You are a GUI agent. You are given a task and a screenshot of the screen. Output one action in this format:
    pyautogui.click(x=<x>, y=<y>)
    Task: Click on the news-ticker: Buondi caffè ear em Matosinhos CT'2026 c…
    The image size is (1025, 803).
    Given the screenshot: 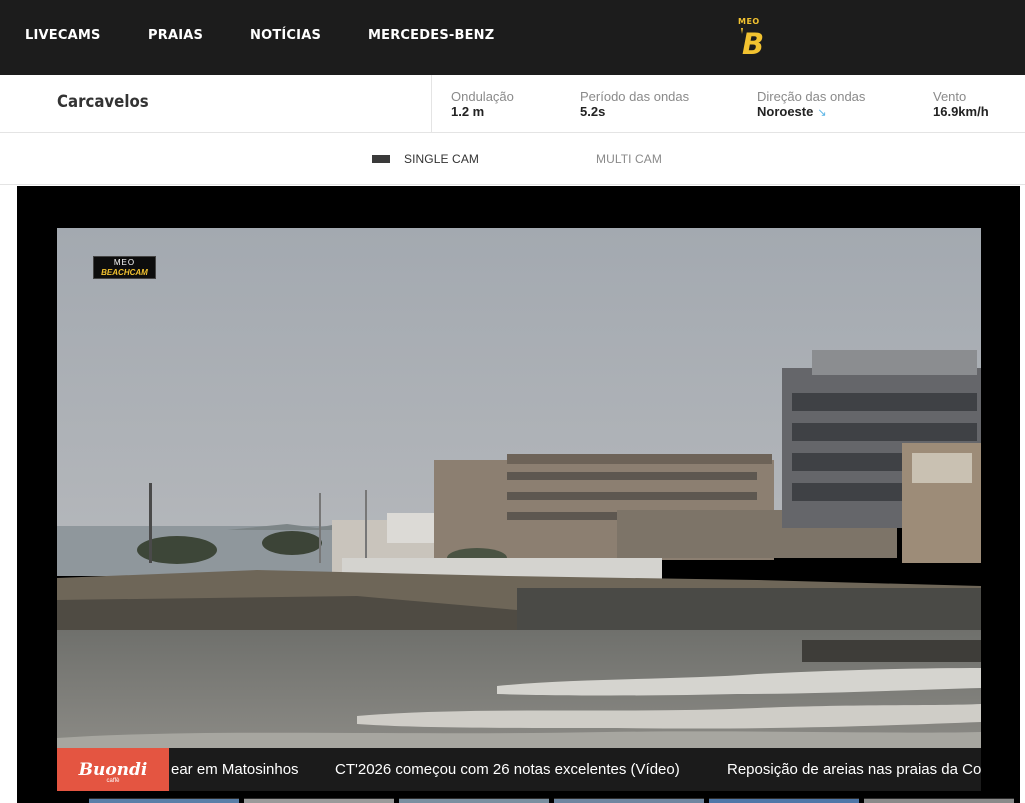 What is the action you would take?
    pyautogui.click(x=519, y=769)
    